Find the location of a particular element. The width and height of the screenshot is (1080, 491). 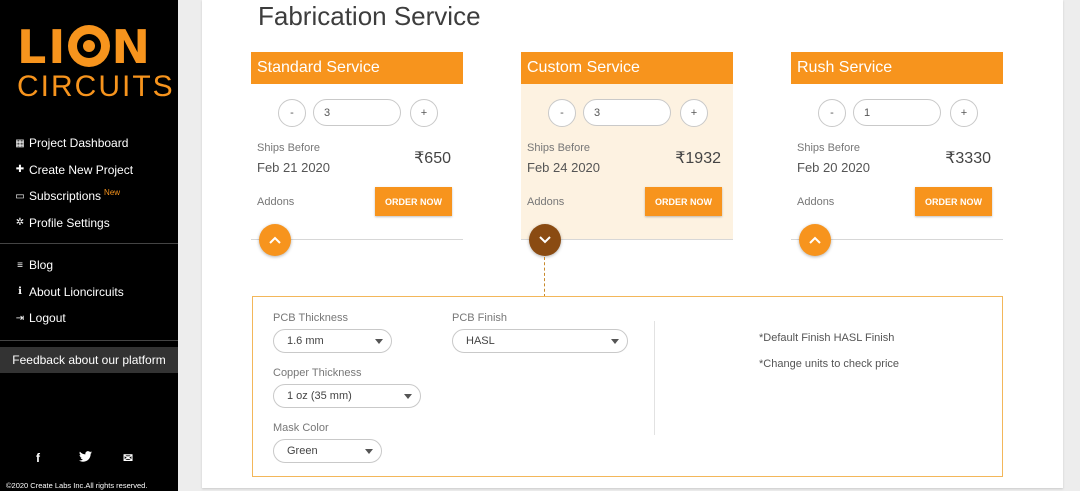

mask-color-select: Green is located at coordinates (327, 451).